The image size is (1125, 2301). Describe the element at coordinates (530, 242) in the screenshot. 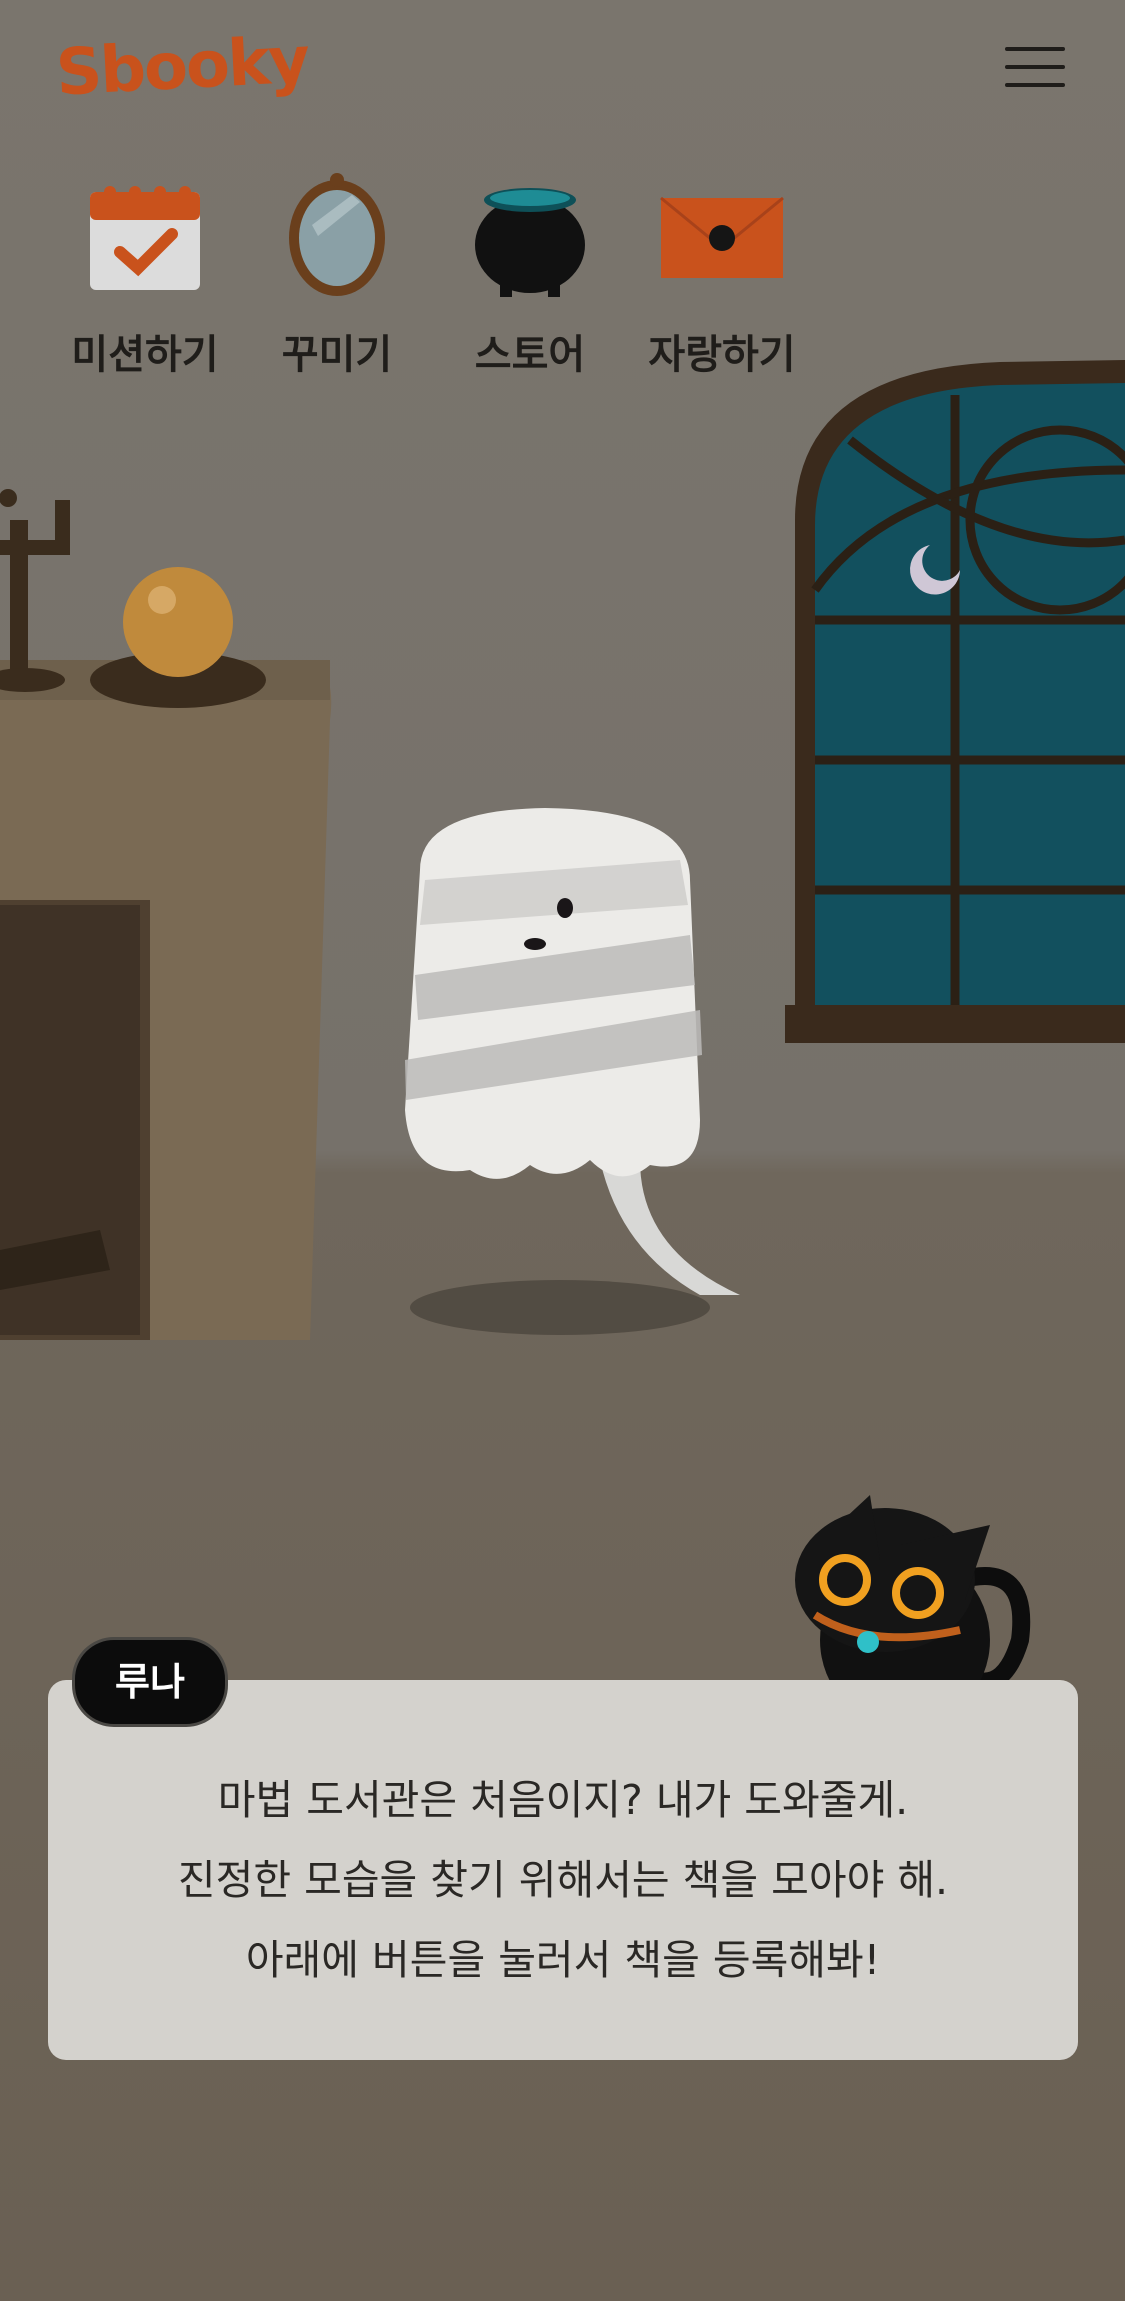

I see `cauldron-icon` at that location.